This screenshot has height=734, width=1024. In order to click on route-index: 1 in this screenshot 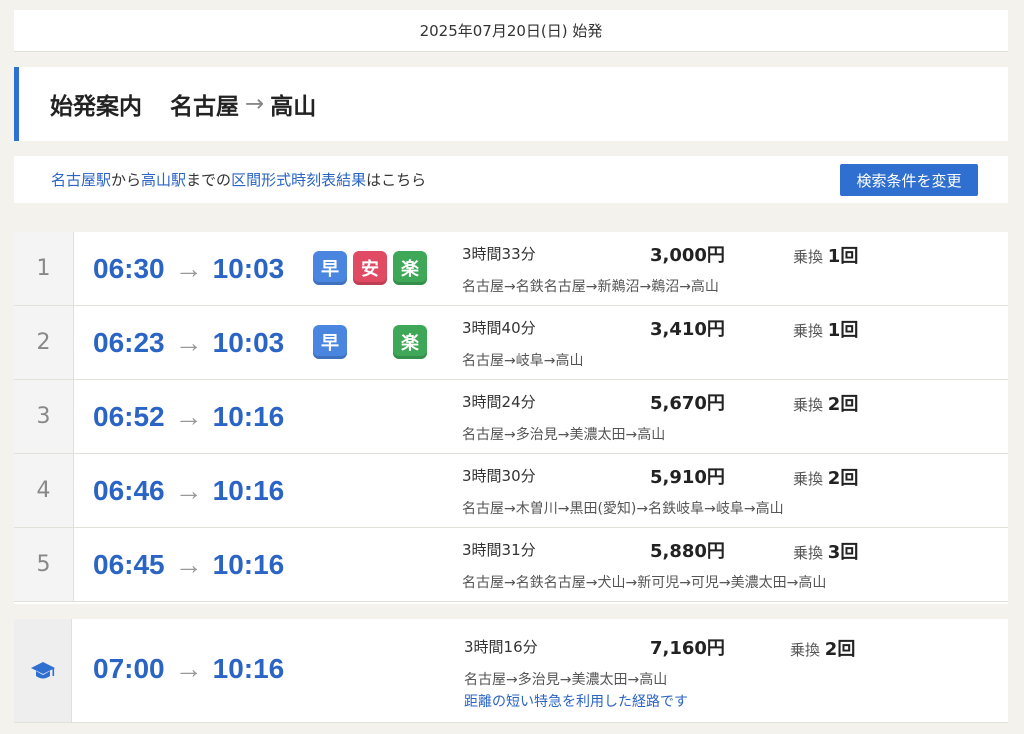, I will do `click(44, 268)`.